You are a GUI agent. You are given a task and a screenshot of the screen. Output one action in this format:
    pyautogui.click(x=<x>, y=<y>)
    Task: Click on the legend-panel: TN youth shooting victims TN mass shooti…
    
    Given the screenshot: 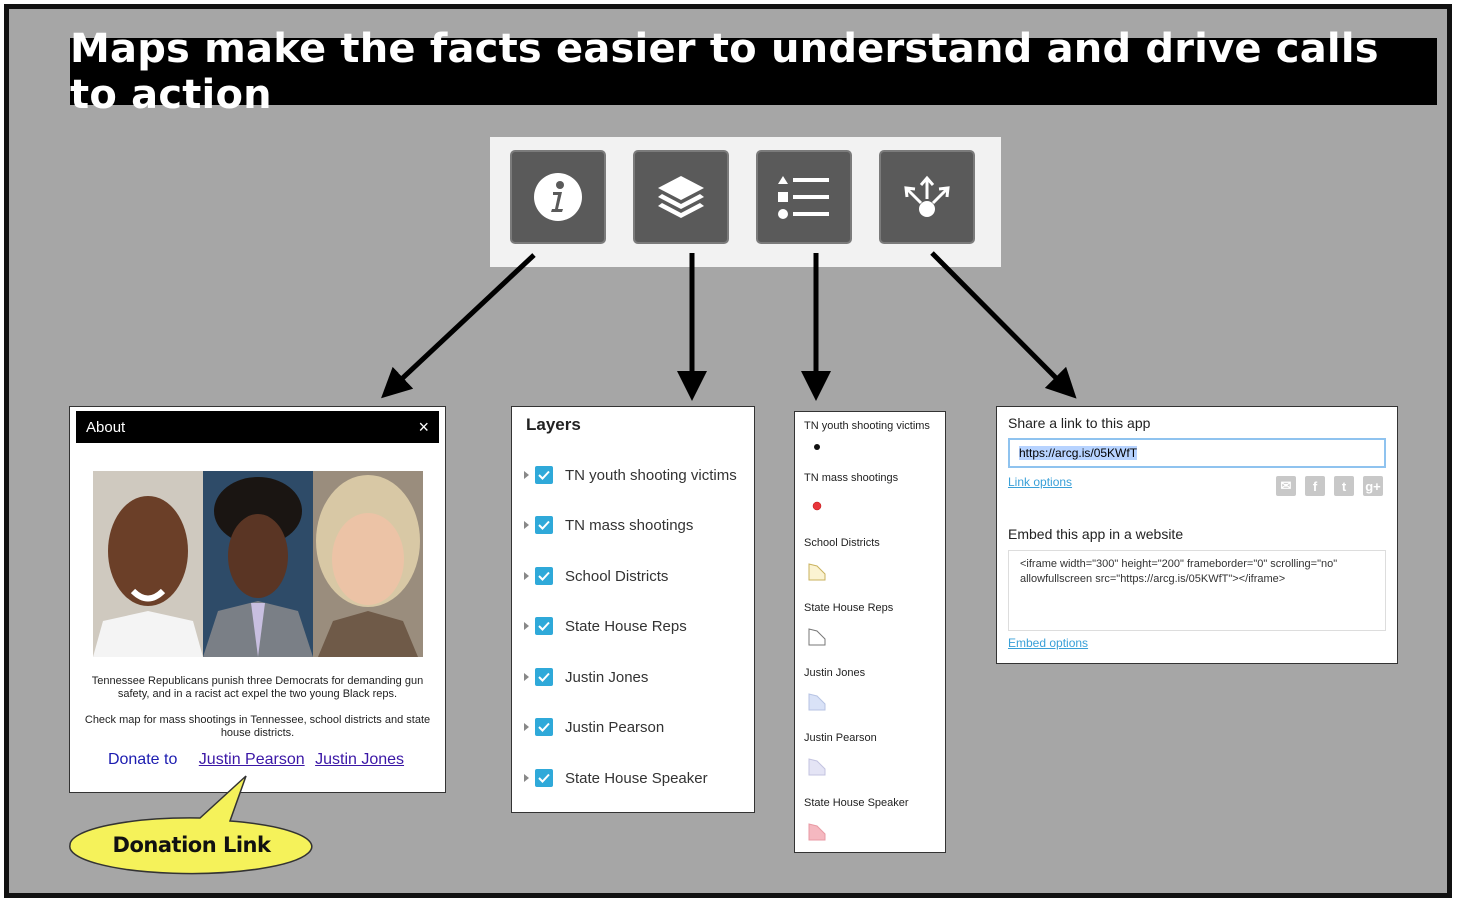 What is the action you would take?
    pyautogui.click(x=870, y=632)
    